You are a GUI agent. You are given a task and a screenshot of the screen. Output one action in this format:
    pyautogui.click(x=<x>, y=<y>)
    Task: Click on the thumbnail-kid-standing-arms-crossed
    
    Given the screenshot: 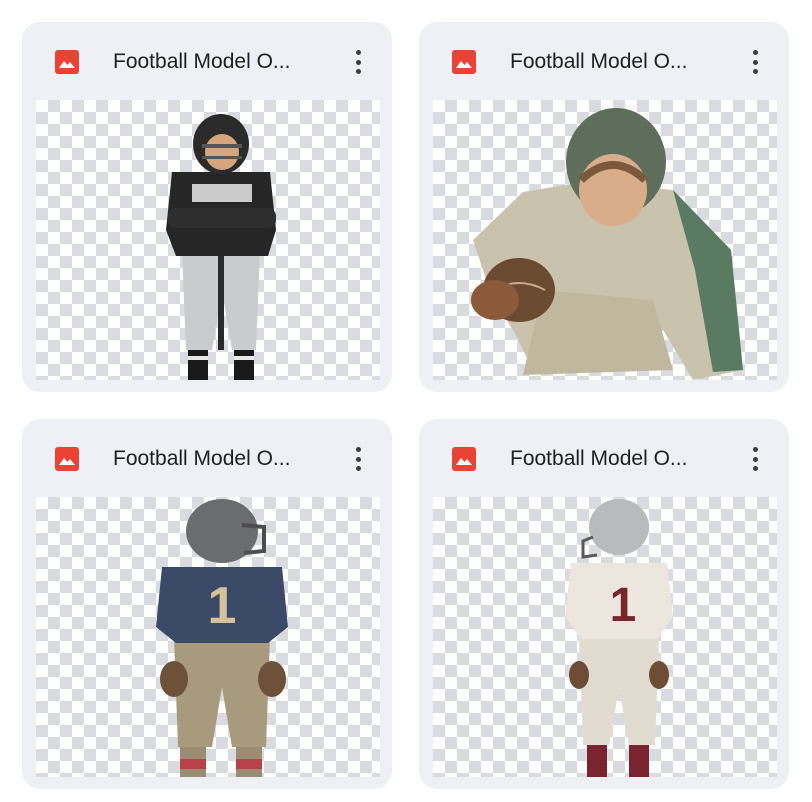 What is the action you would take?
    pyautogui.click(x=208, y=240)
    